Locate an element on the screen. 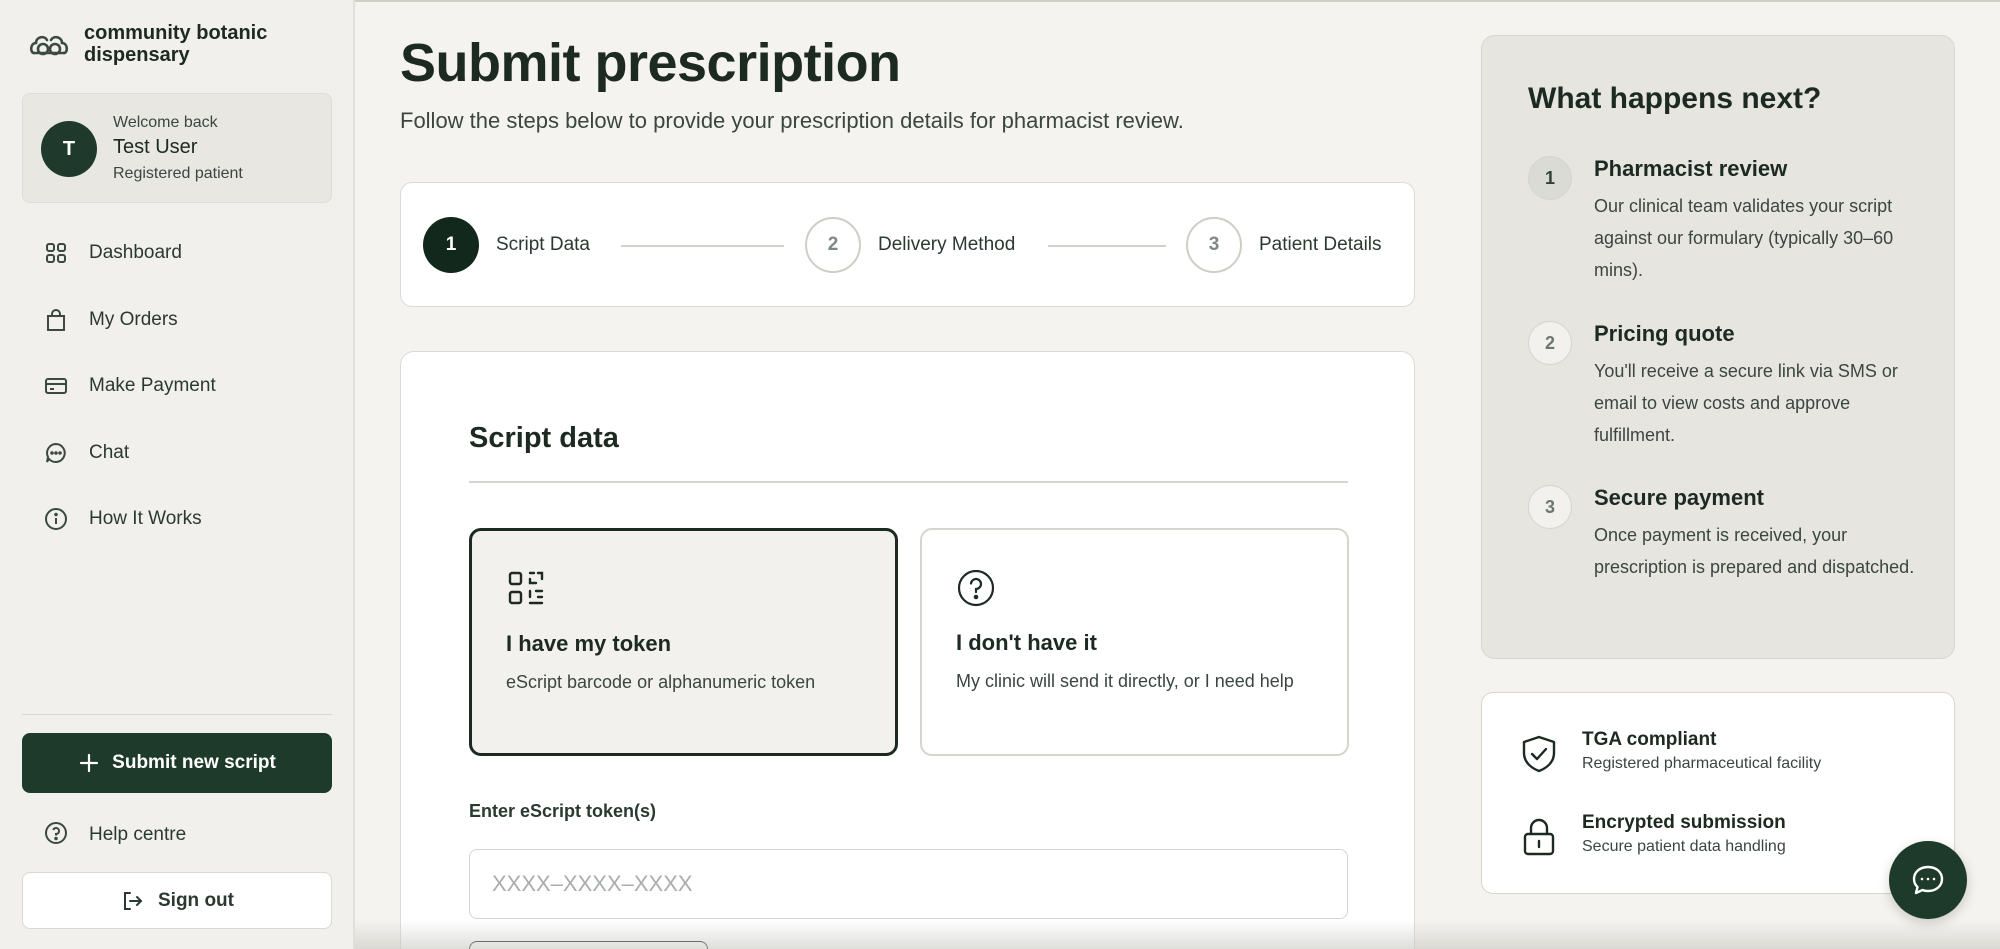  partially-visible-button is located at coordinates (588, 945).